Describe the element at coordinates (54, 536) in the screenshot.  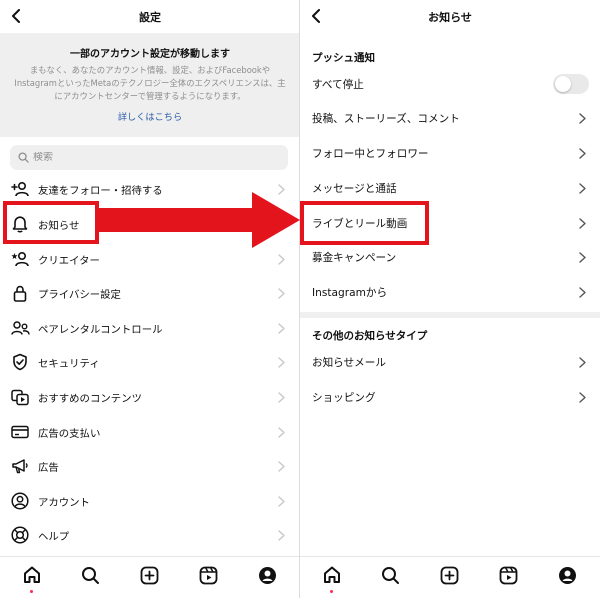
I see `settings-item-label: ヘルプ` at that location.